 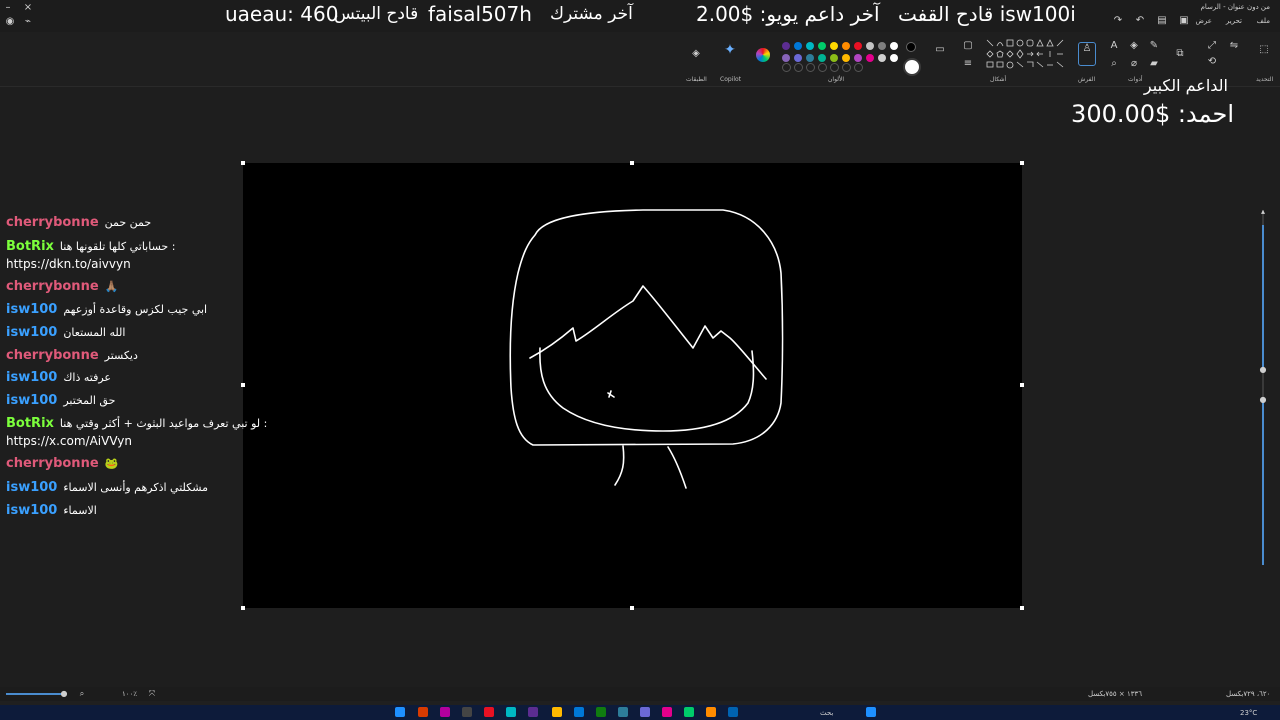 I want to click on zoom-slider, so click(x=34, y=694).